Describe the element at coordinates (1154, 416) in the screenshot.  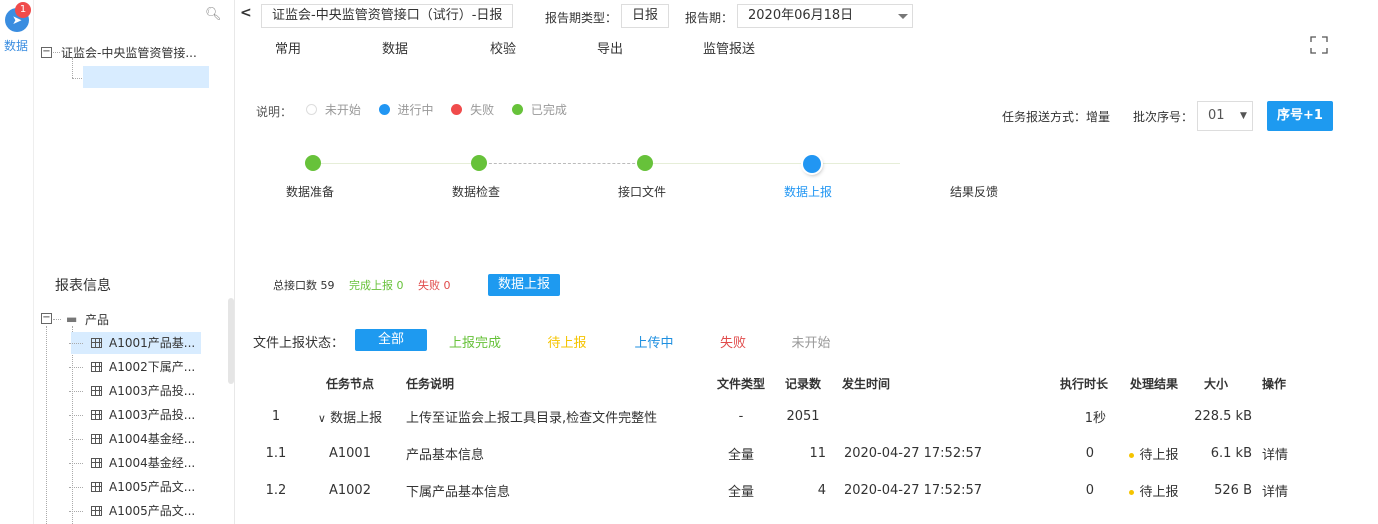
I see `cell-result` at that location.